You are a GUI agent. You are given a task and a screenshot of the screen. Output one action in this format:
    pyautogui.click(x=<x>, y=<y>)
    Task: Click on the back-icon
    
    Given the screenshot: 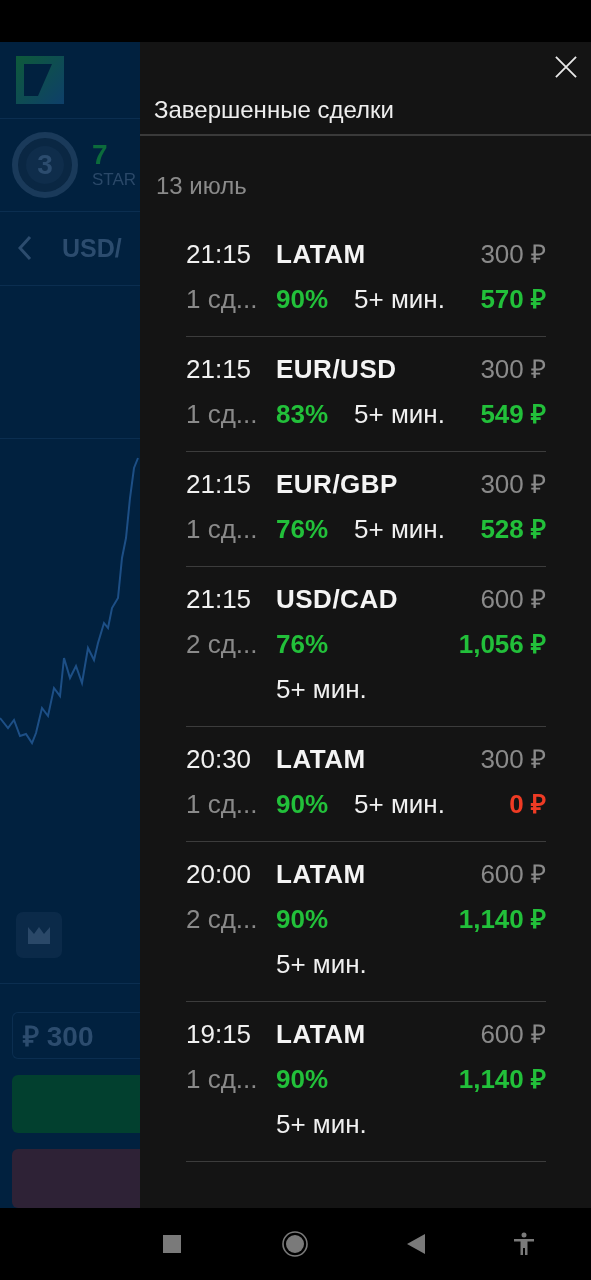 What is the action you would take?
    pyautogui.click(x=416, y=1244)
    